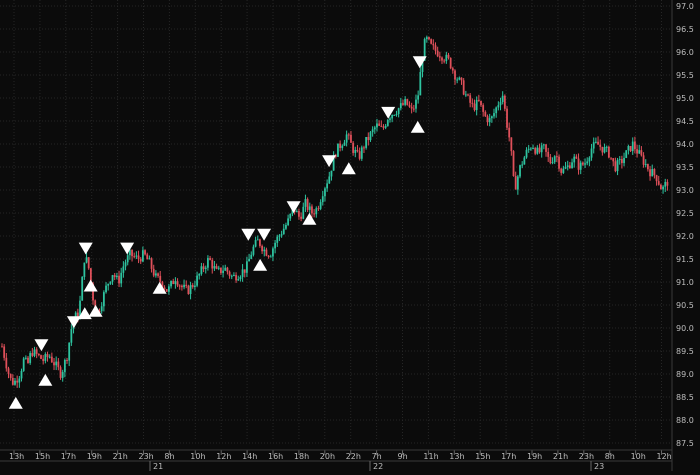  What do you see at coordinates (685, 443) in the screenshot?
I see `y-tick-label: 87.5` at bounding box center [685, 443].